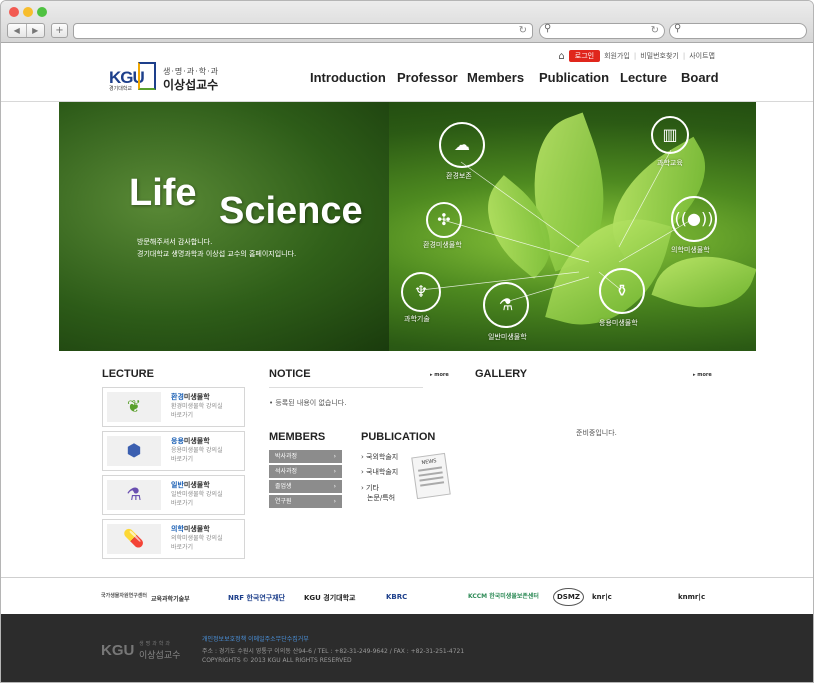 The width and height of the screenshot is (814, 683). I want to click on beaker-icon: ⚱, so click(622, 290).